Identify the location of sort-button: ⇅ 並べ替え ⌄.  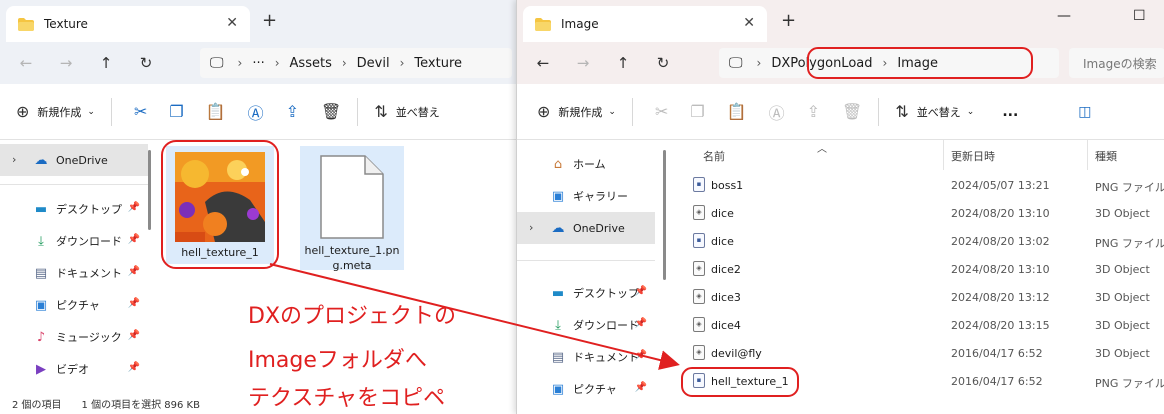
(934, 111).